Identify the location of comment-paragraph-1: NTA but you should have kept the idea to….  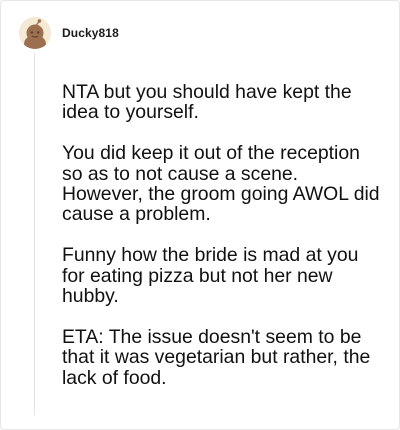
(207, 102).